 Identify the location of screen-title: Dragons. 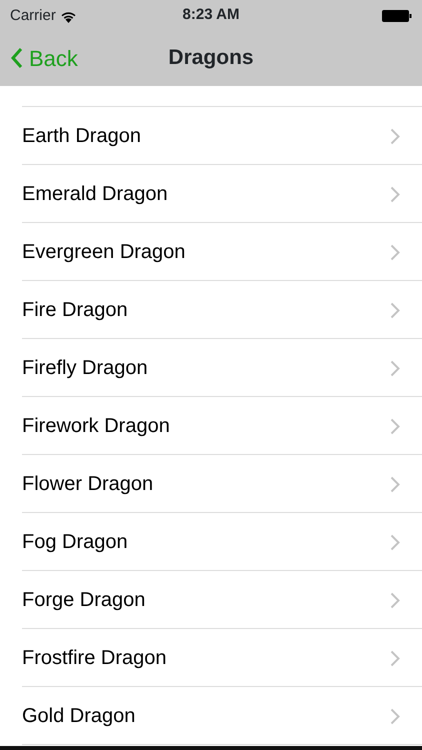
(211, 58).